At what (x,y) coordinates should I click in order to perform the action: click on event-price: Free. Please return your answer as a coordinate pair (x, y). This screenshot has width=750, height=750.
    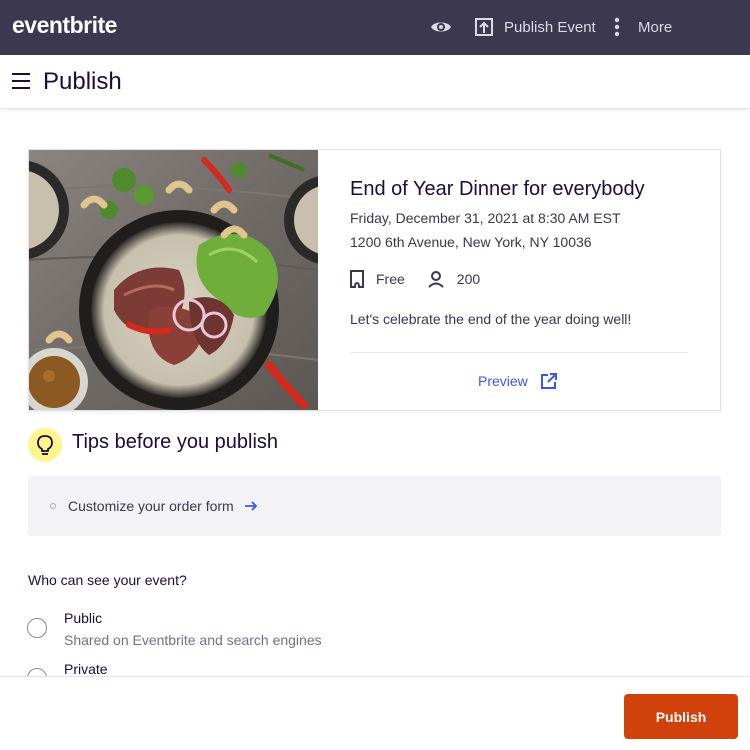
    Looking at the image, I should click on (377, 279).